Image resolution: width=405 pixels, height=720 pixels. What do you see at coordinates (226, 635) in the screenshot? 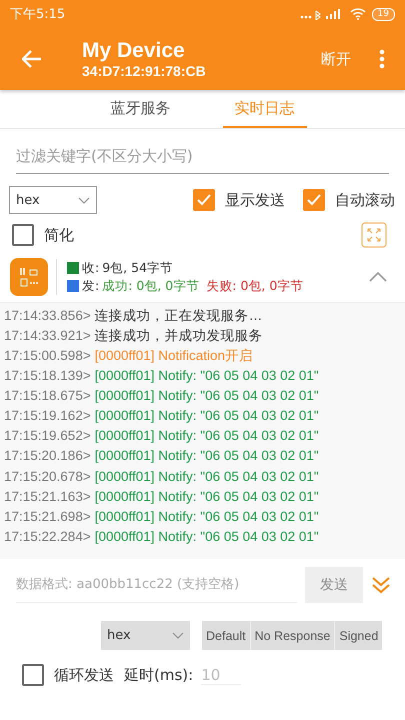
I see `write-type-button: Default` at bounding box center [226, 635].